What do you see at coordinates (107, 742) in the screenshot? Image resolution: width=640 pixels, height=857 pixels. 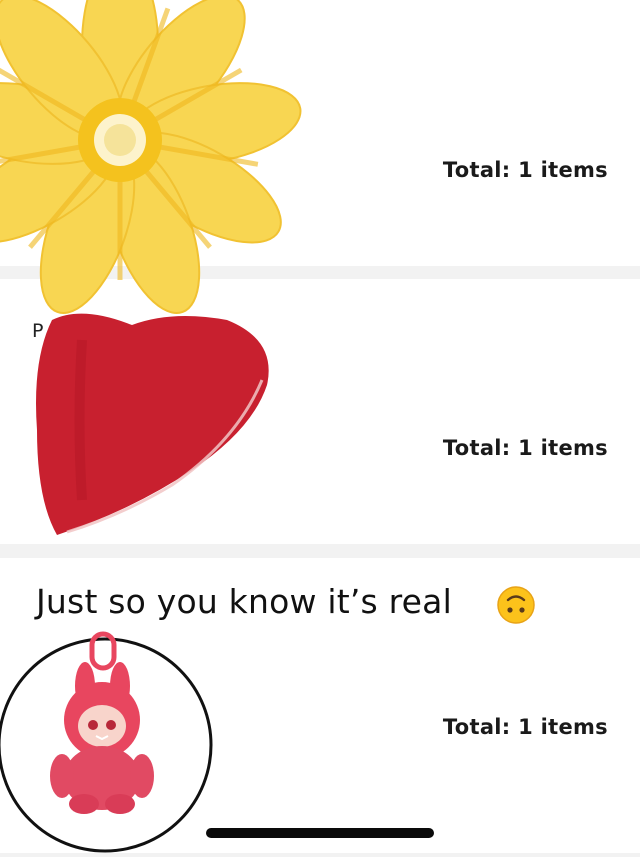 I see `product-image-pink-bunny-doll` at bounding box center [107, 742].